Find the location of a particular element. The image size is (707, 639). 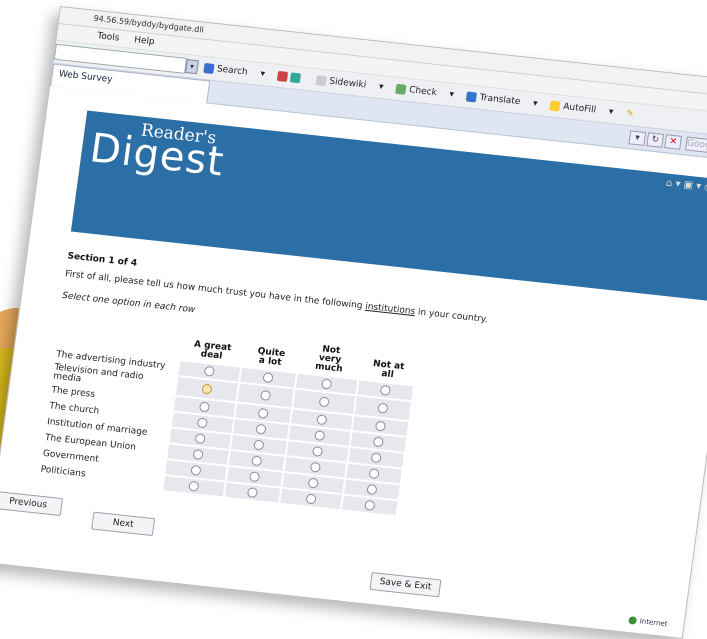

close-icon: ✕ is located at coordinates (673, 142).